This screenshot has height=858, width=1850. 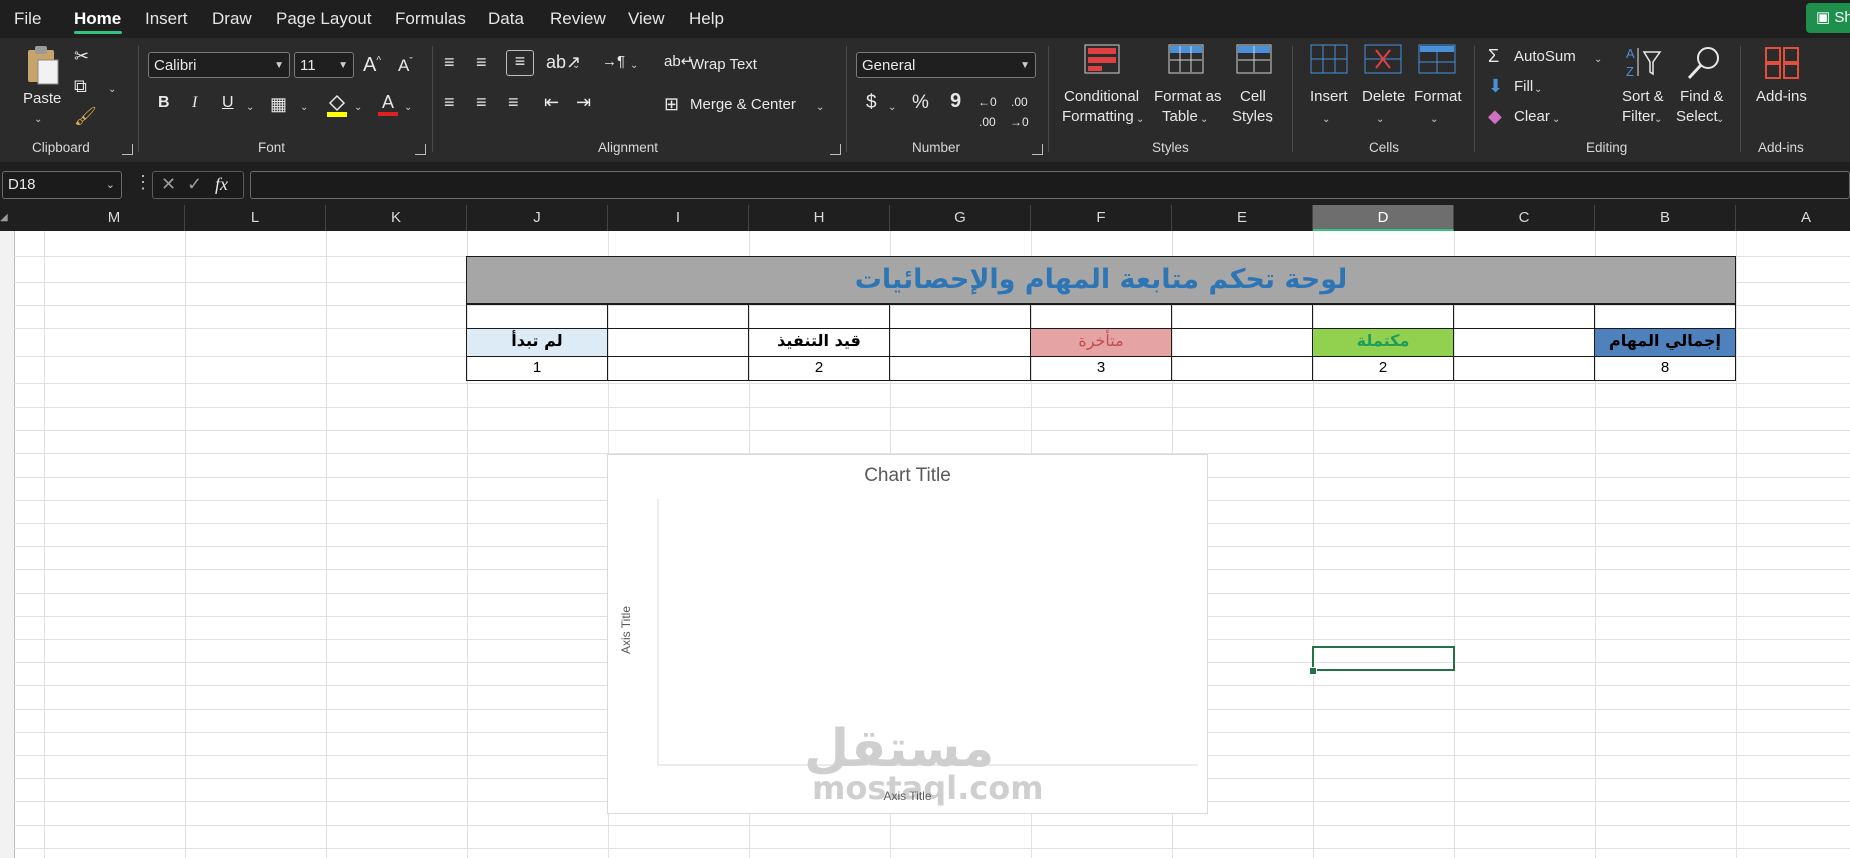 What do you see at coordinates (250, 108) in the screenshot?
I see `underline-dropdown-icon: ⌄` at bounding box center [250, 108].